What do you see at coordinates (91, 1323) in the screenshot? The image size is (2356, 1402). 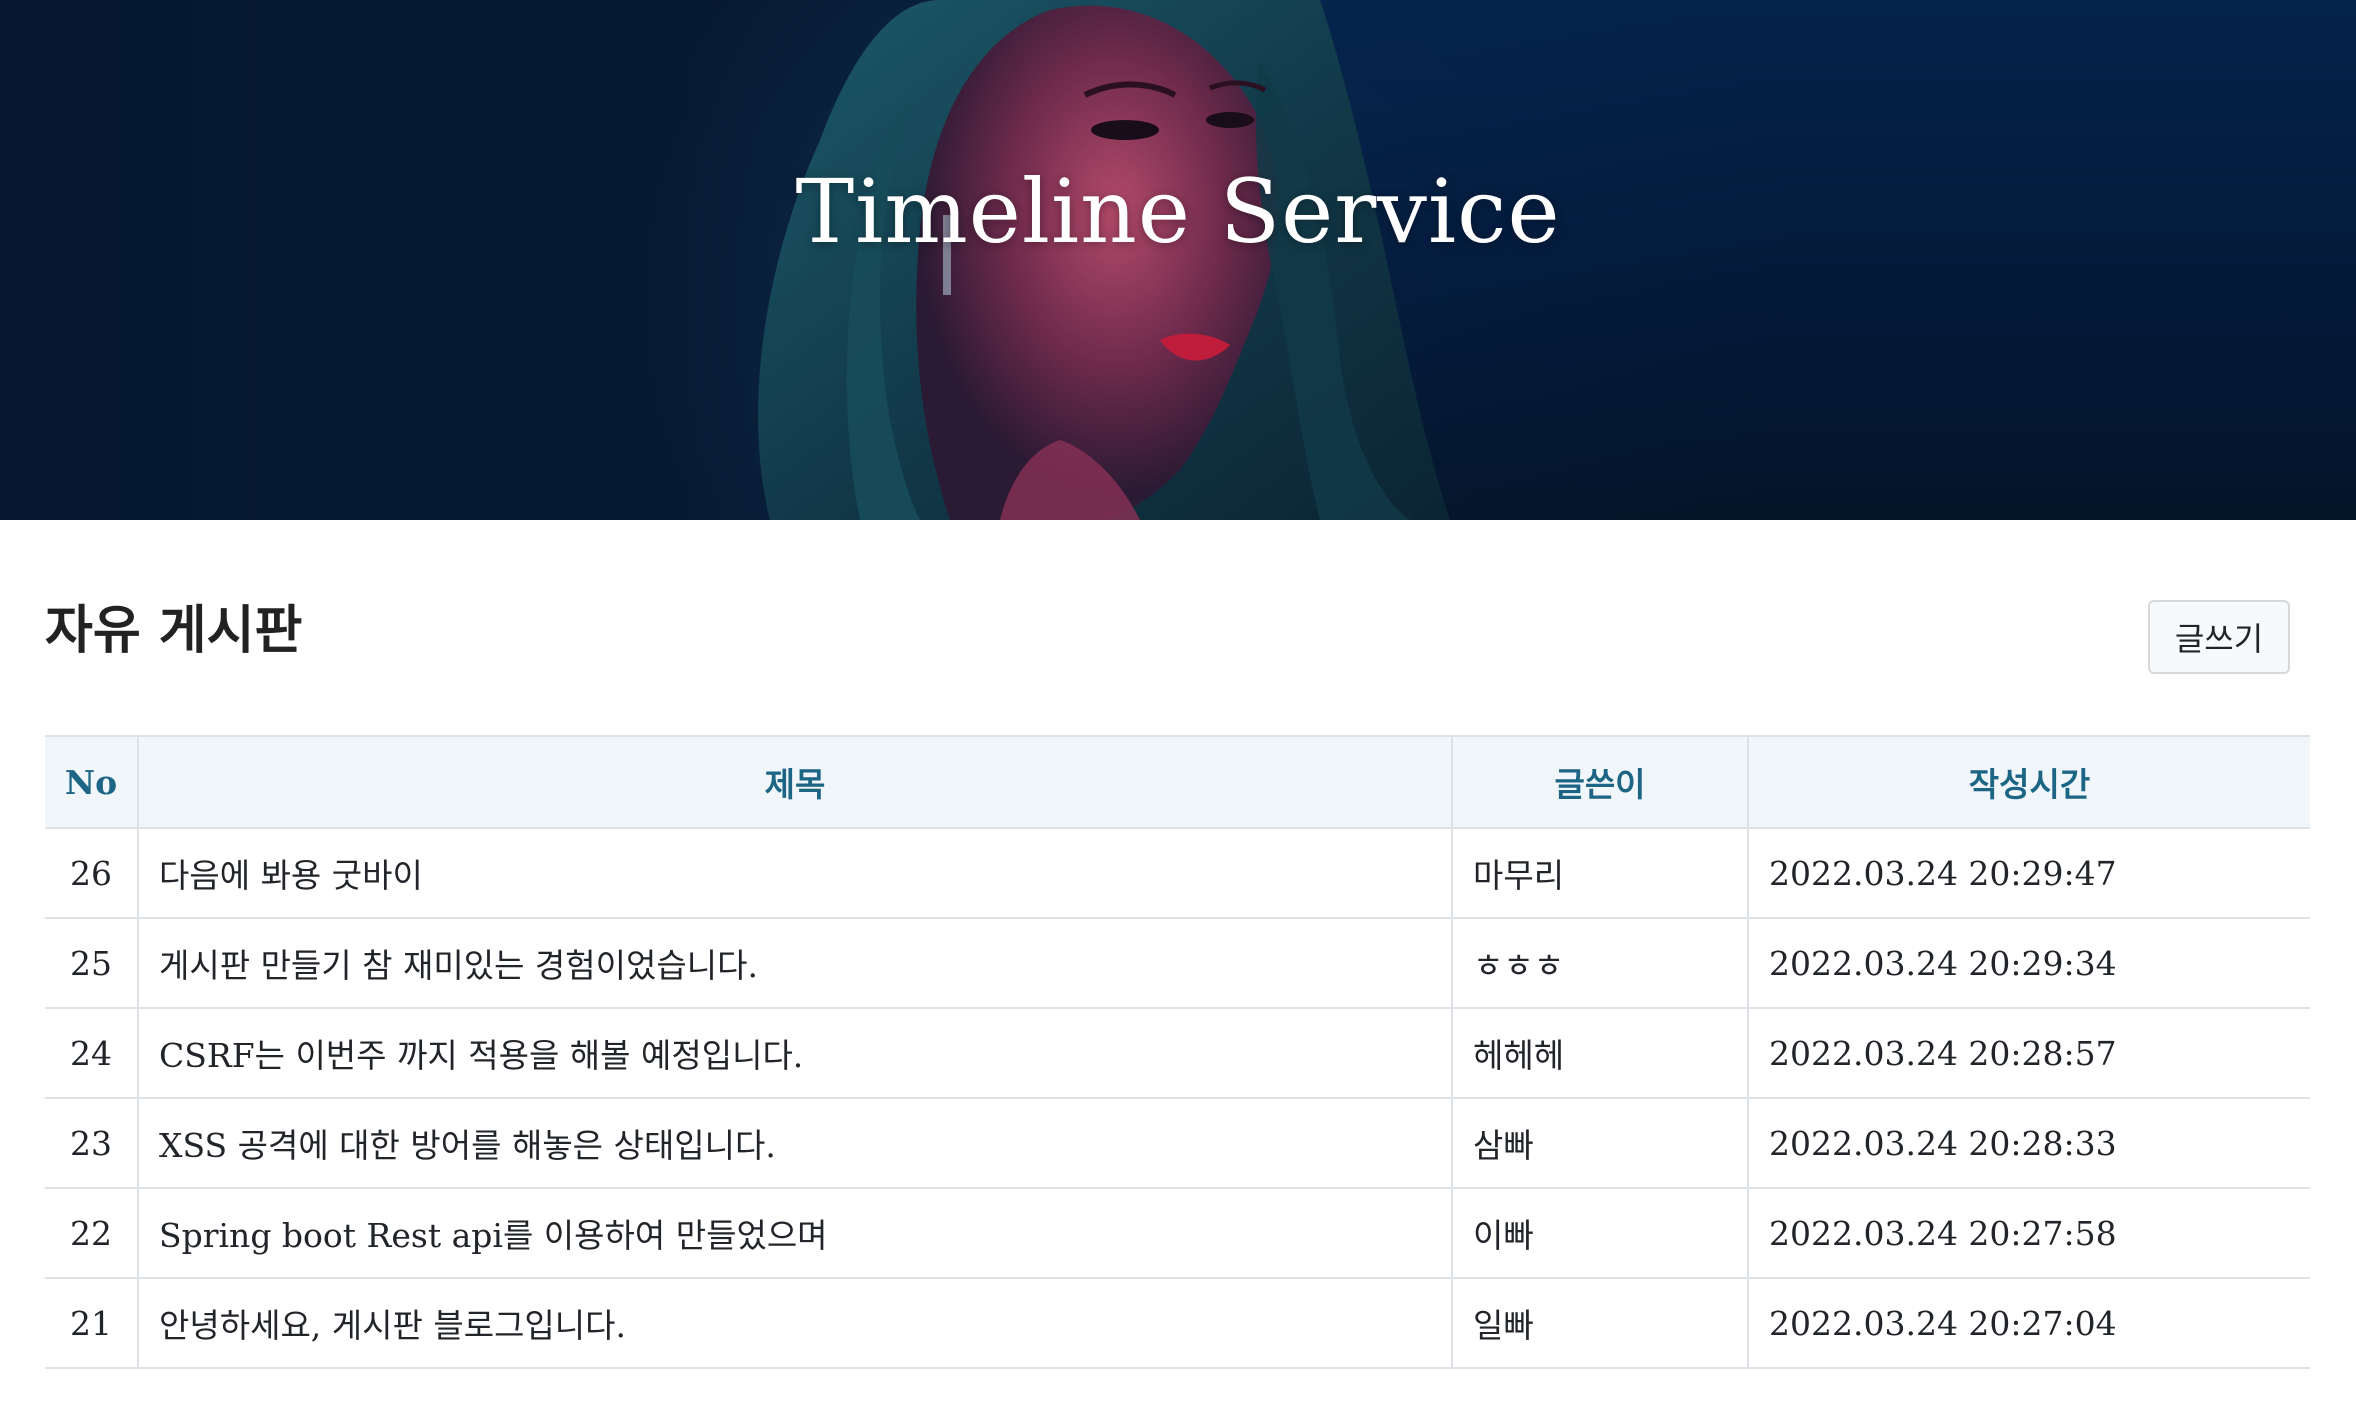 I see `post-number: 21` at bounding box center [91, 1323].